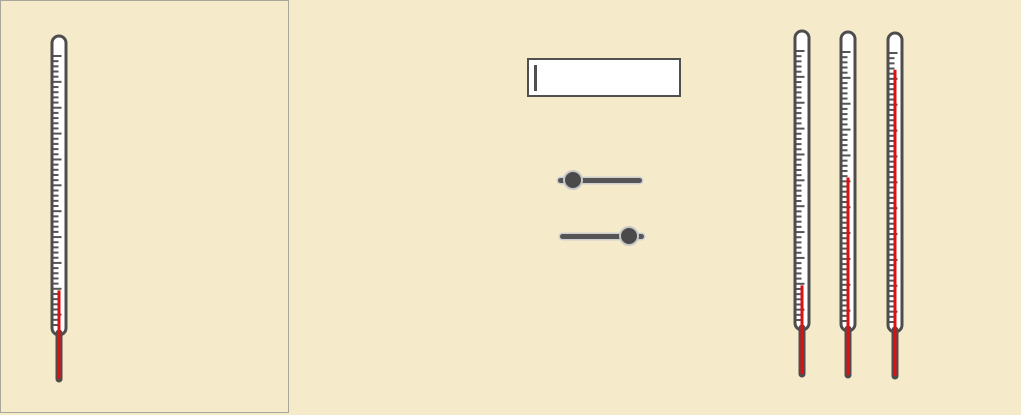 The height and width of the screenshot is (415, 1021). Describe the element at coordinates (604, 77) in the screenshot. I see `level-input` at that location.